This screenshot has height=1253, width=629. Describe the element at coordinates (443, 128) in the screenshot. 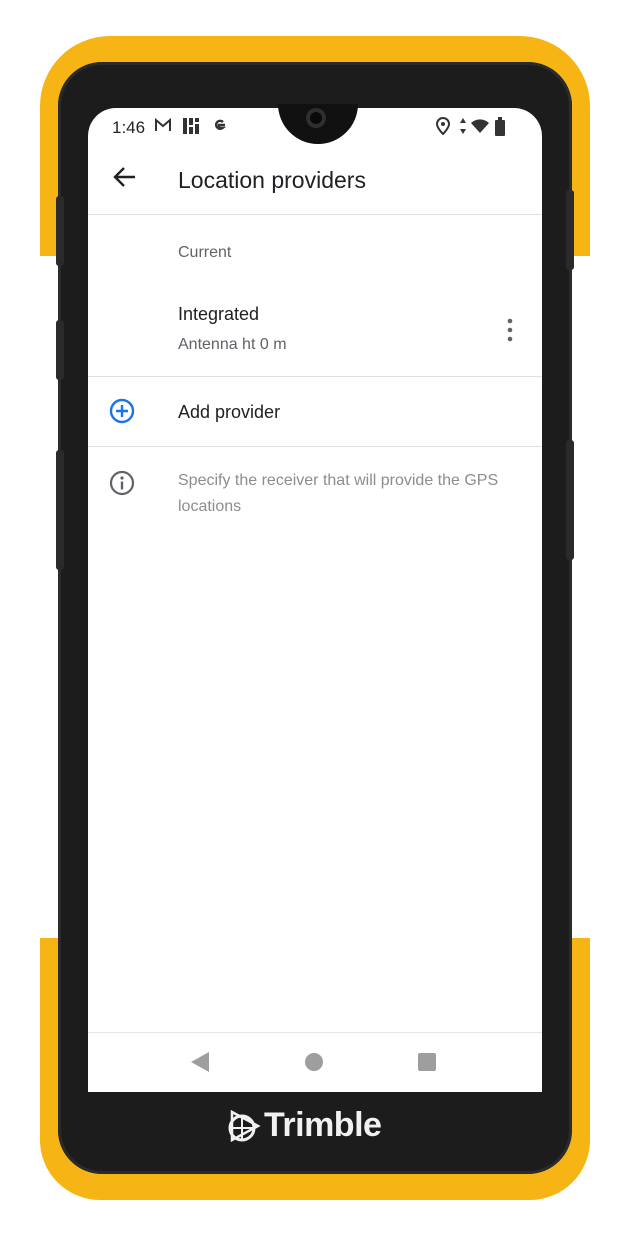

I see `location-pin-icon` at that location.